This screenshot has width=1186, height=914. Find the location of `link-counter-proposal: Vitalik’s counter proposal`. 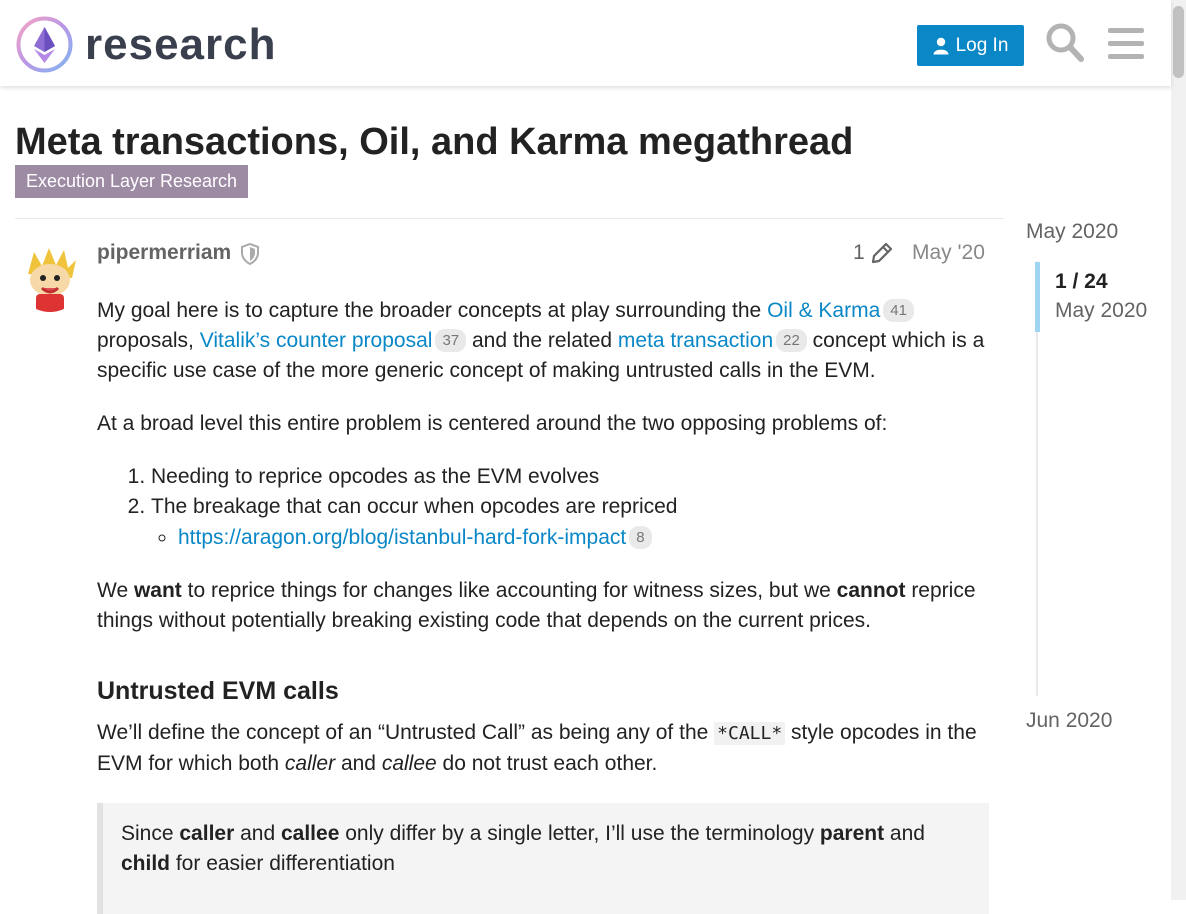

link-counter-proposal: Vitalik’s counter proposal is located at coordinates (316, 340).